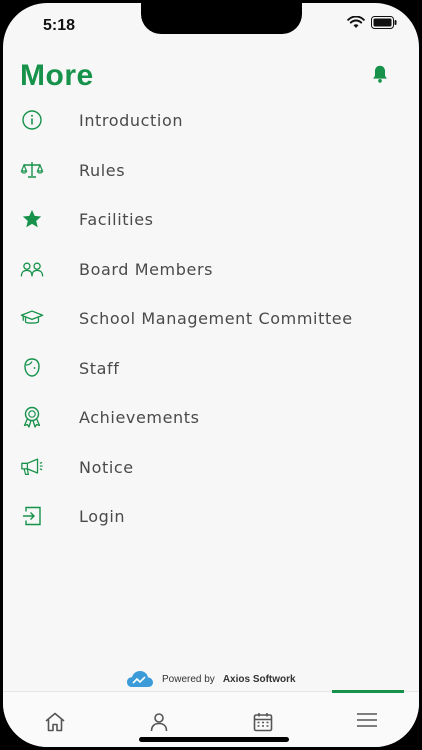 This screenshot has height=750, width=422. I want to click on menu-item-label: Board Members, so click(146, 269).